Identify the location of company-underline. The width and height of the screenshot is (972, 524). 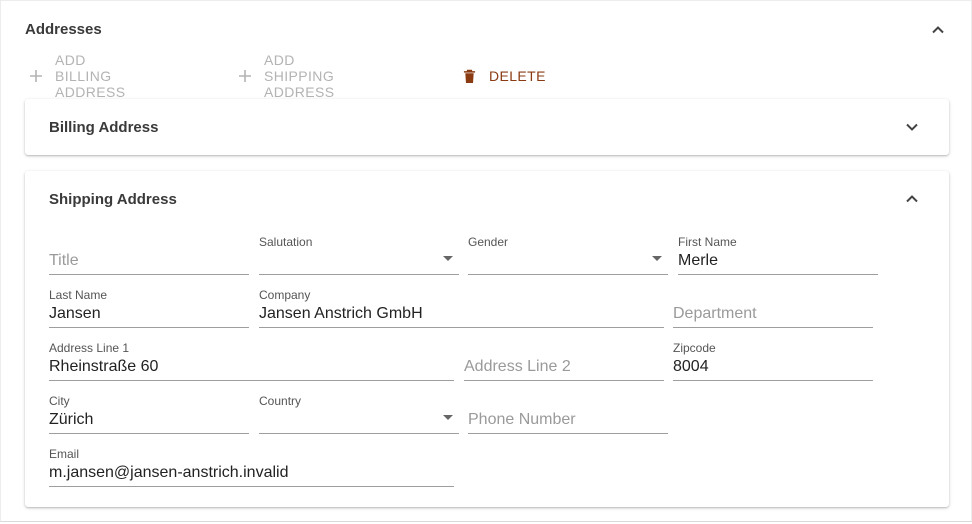
(461, 327).